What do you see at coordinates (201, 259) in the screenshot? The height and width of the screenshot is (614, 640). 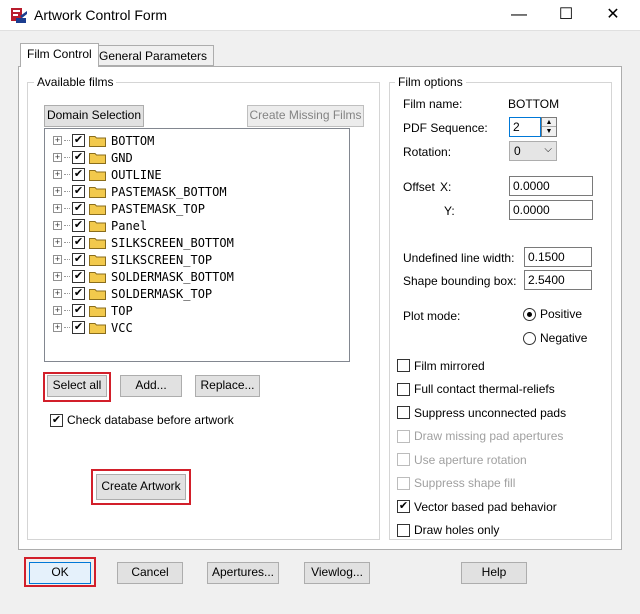 I see `film-row: + ✔ SILKSCREEN_TOP` at bounding box center [201, 259].